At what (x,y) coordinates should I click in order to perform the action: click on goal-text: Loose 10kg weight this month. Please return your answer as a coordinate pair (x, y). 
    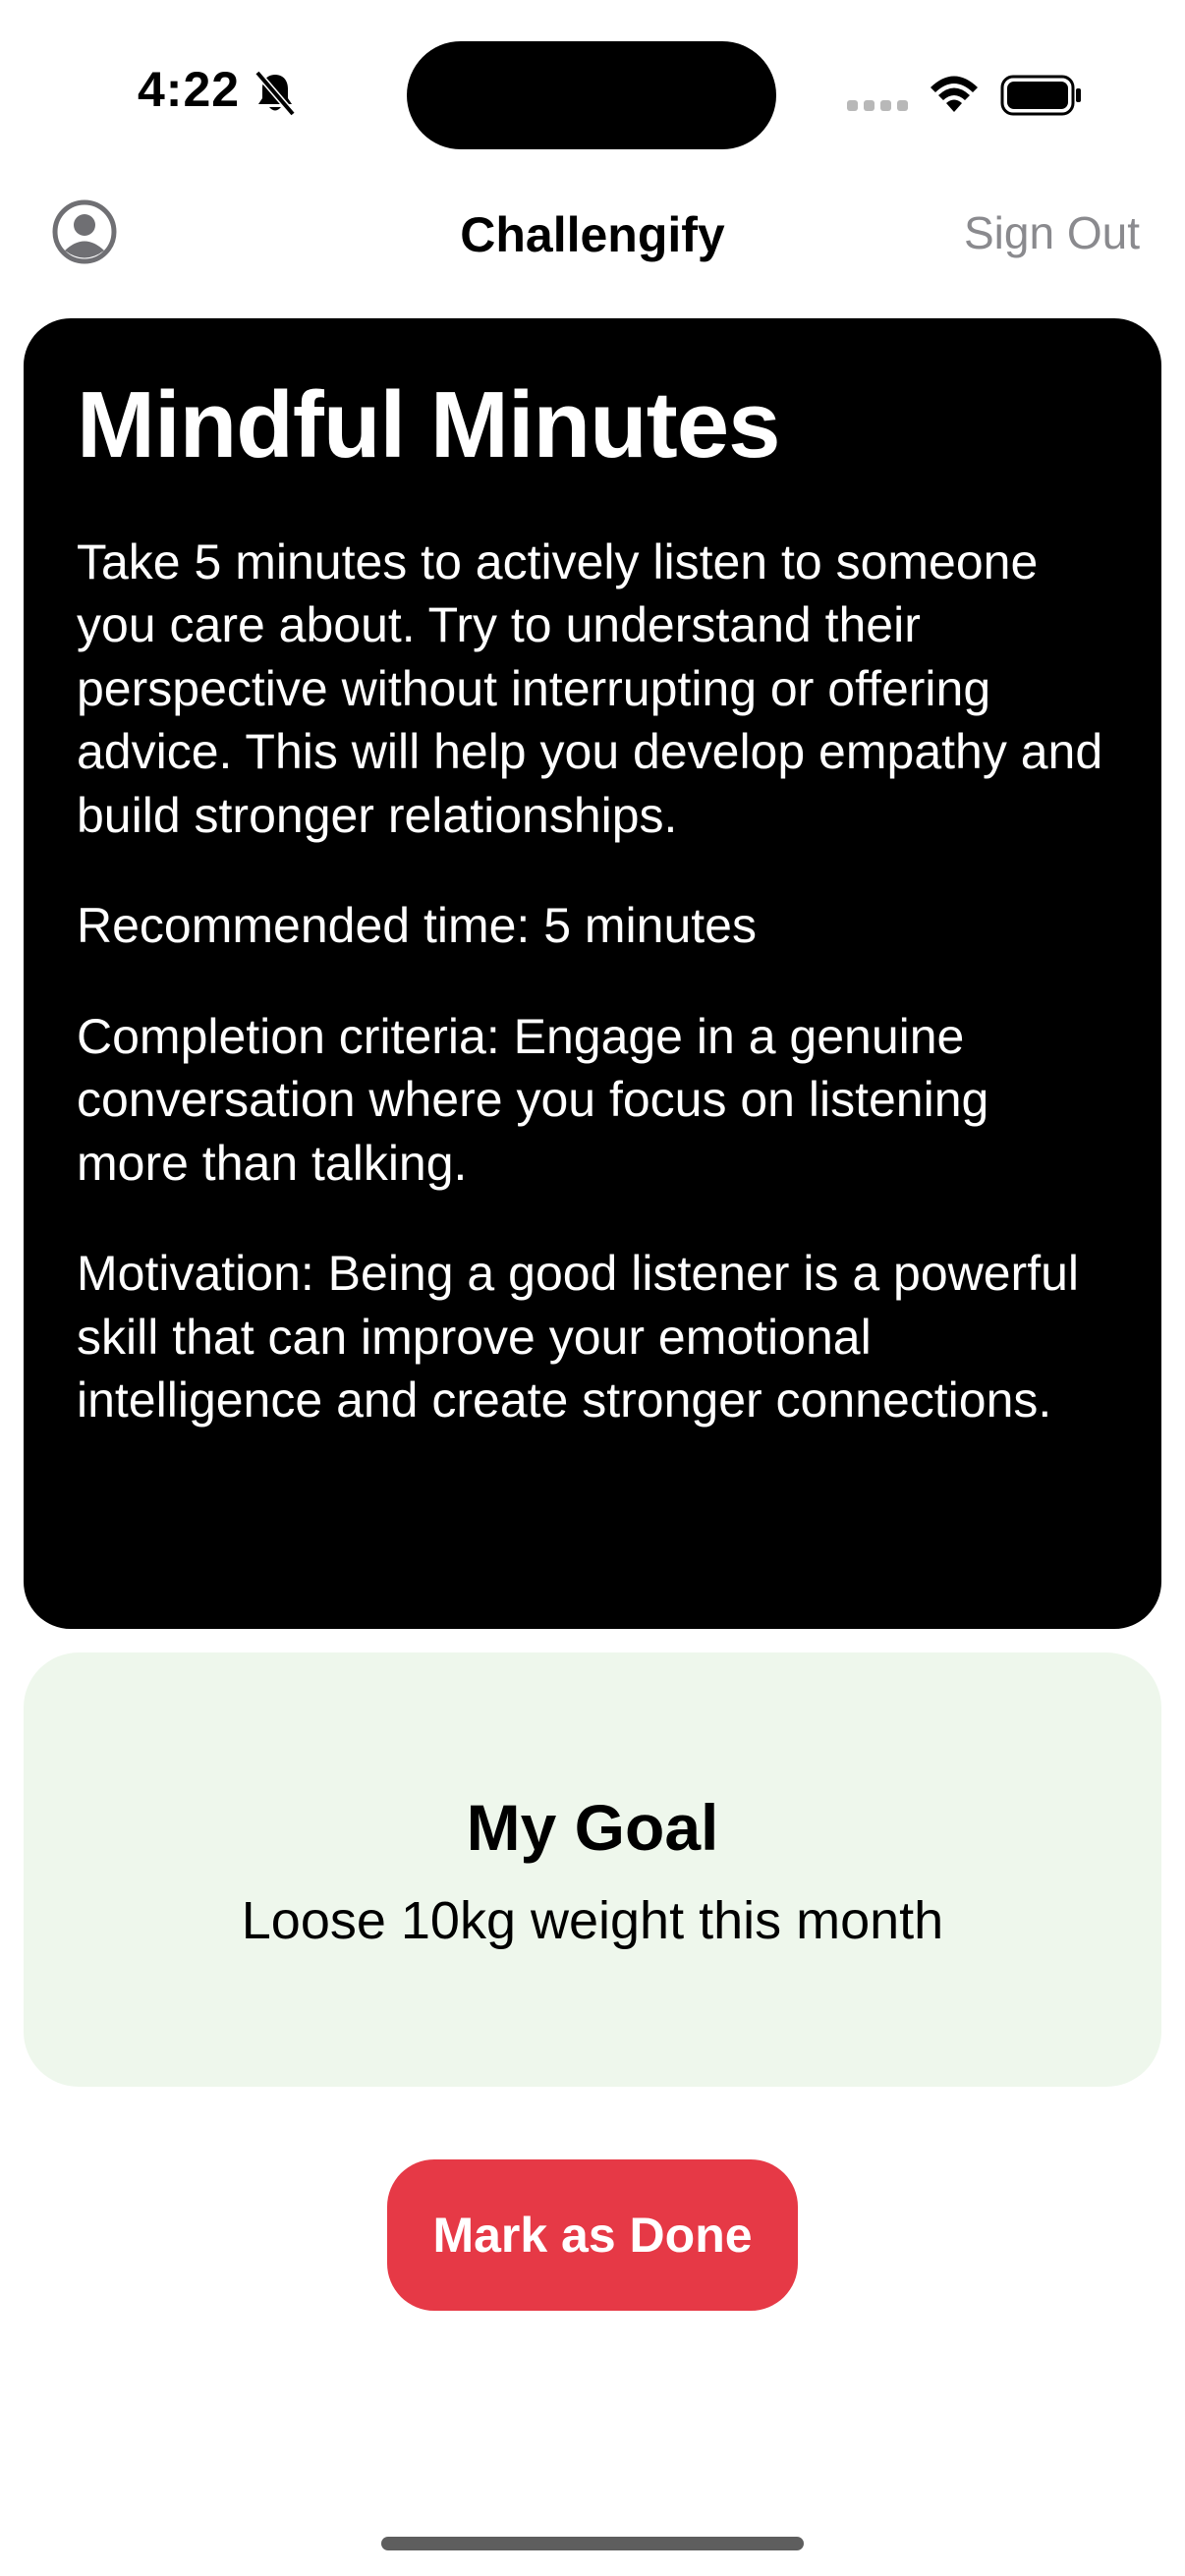
    Looking at the image, I should click on (592, 1920).